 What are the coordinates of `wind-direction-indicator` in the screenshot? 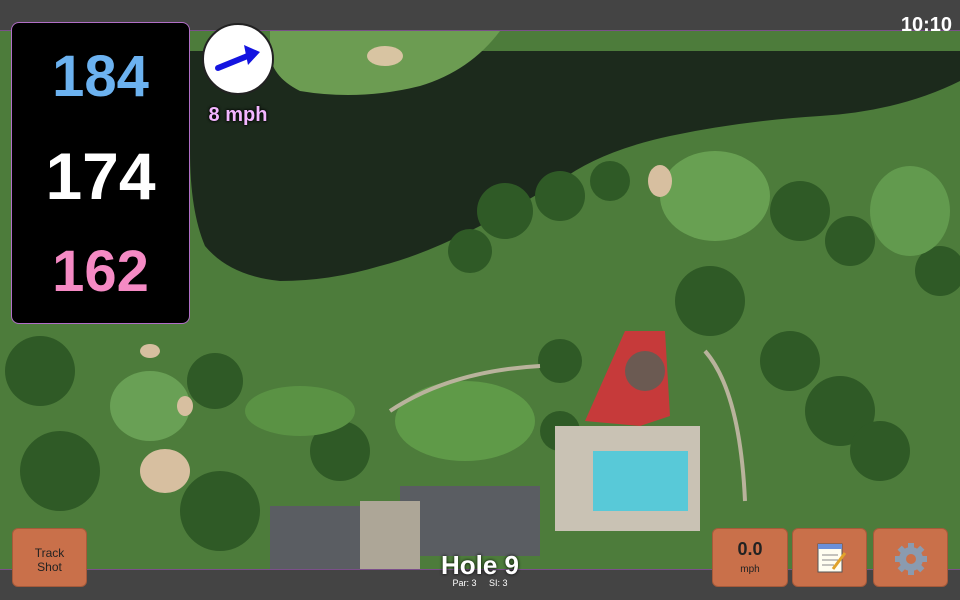 It's located at (238, 59).